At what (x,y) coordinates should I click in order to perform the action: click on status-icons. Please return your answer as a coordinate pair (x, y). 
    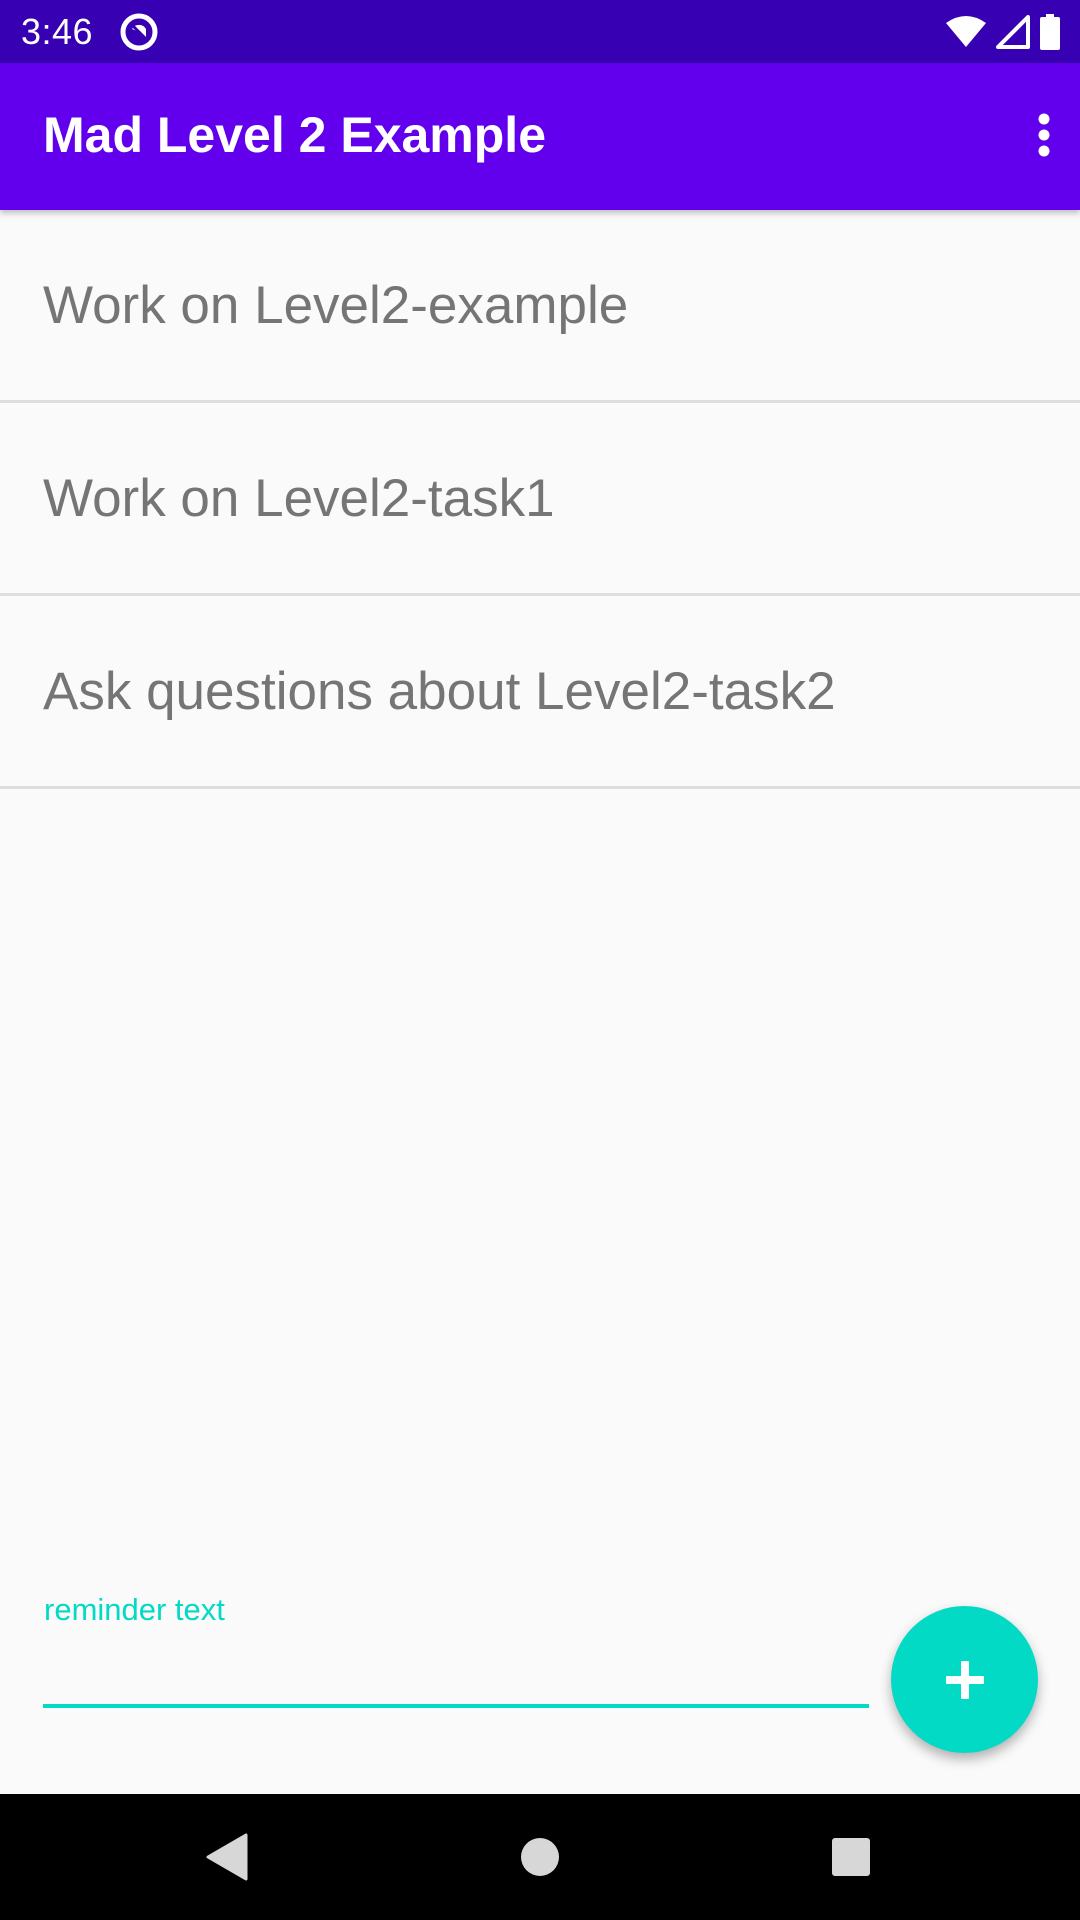
    Looking at the image, I should click on (1003, 32).